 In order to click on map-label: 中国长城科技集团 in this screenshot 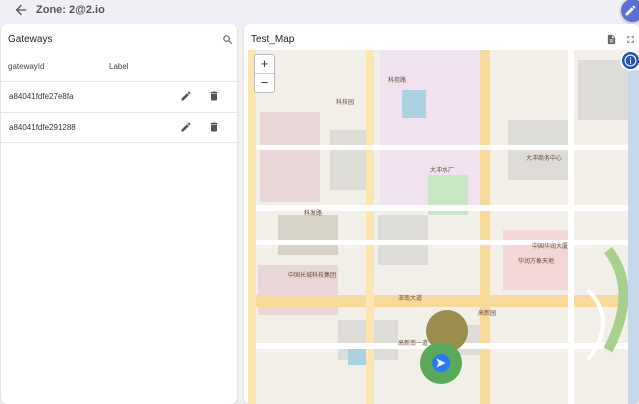, I will do `click(312, 276)`.